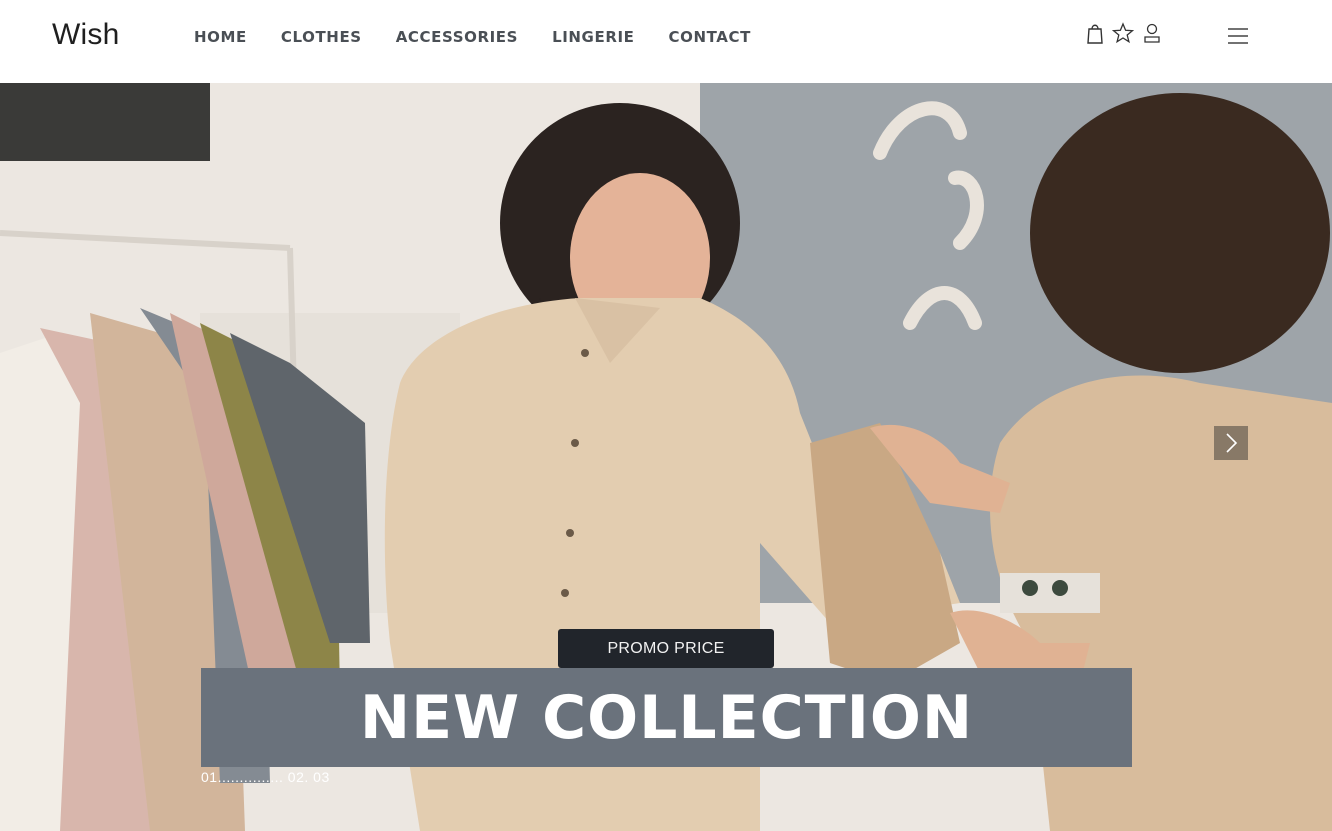  Describe the element at coordinates (1238, 36) in the screenshot. I see `hamburger-menu-icon` at that location.